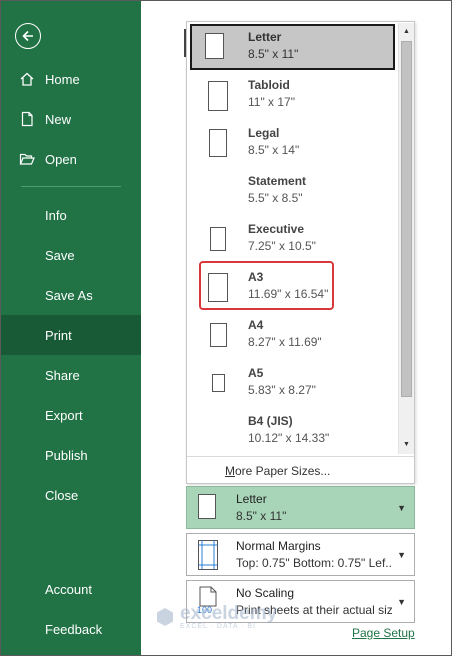 This screenshot has height=656, width=452. Describe the element at coordinates (56, 215) in the screenshot. I see `nav-label: Info` at that location.